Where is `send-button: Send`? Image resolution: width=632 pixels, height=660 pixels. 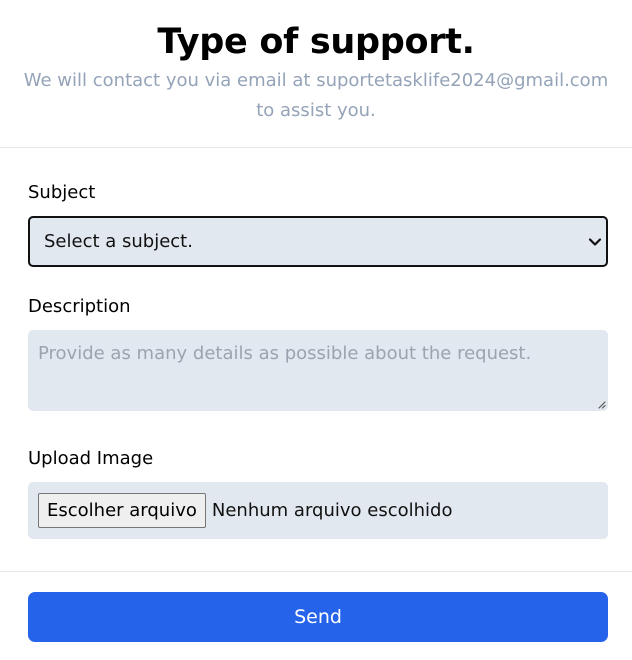
send-button: Send is located at coordinates (318, 617).